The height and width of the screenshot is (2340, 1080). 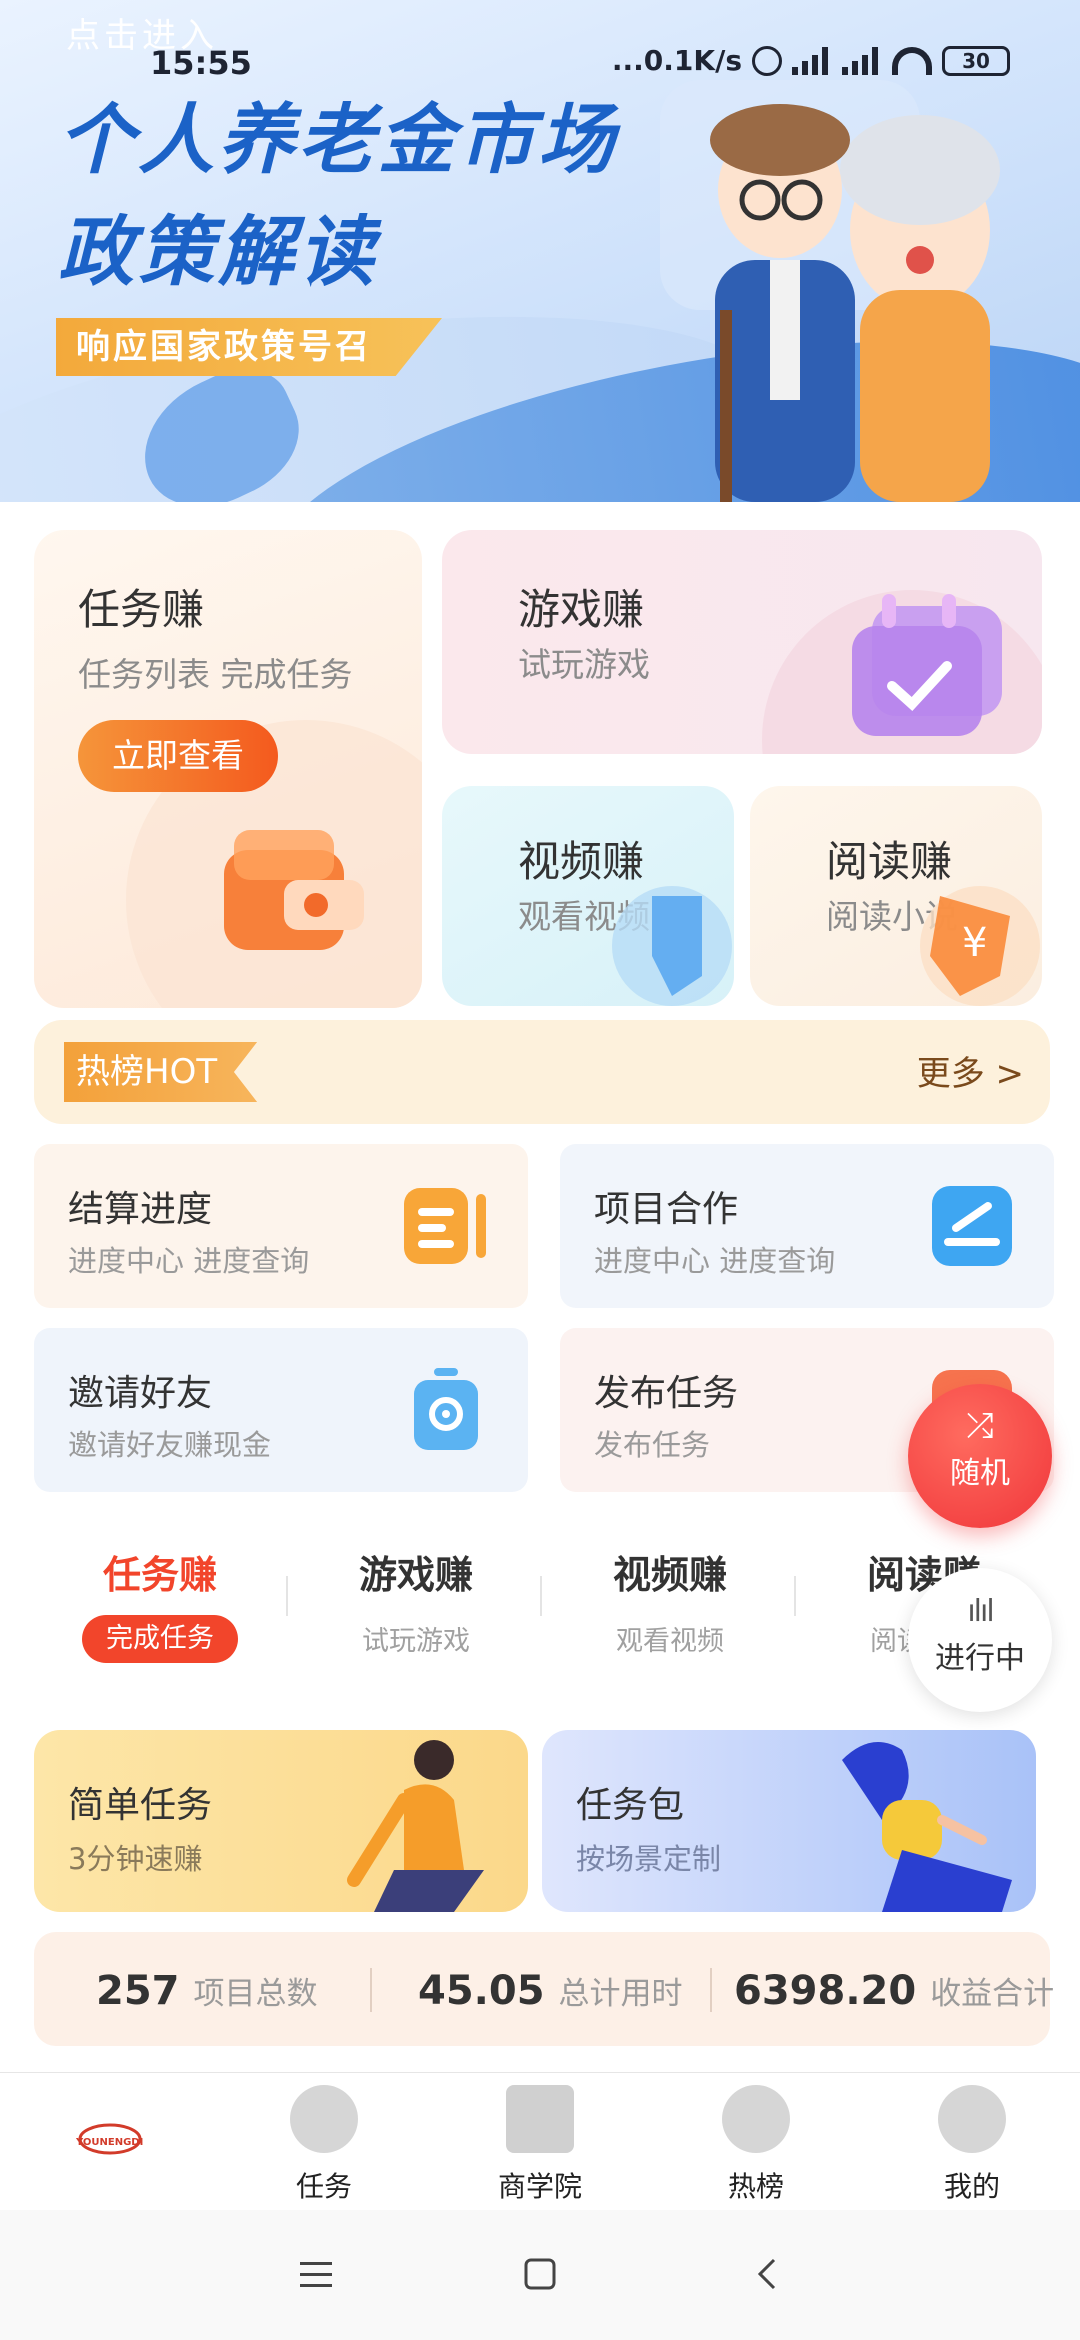 I want to click on promo-title: 简单任务, so click(x=140, y=1805).